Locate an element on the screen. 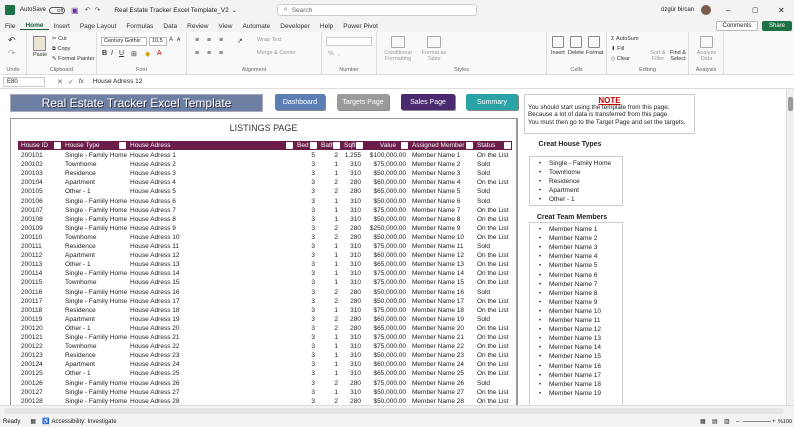  cell-assigned-member: Member Name 15 is located at coordinates (441, 282).